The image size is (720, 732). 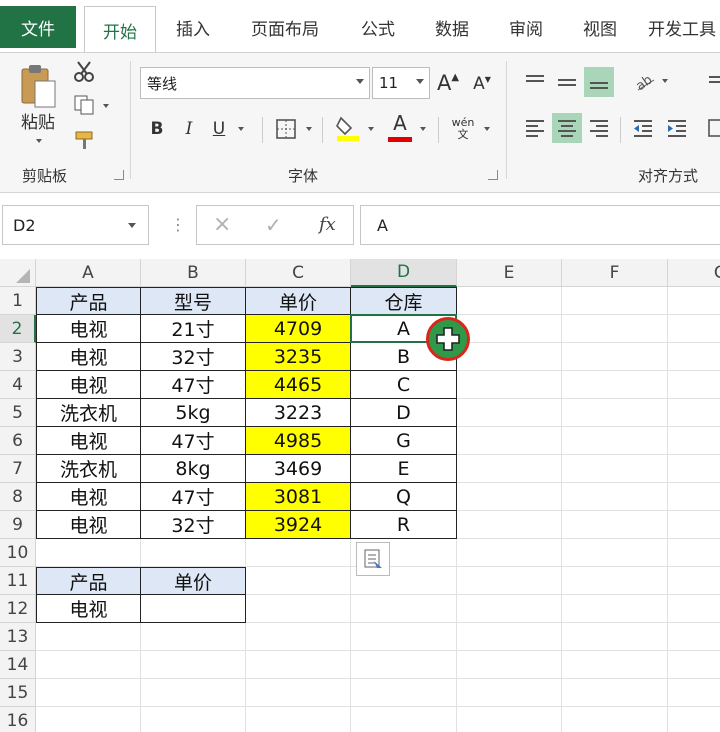 What do you see at coordinates (18, 637) in the screenshot?
I see `row-header: 13` at bounding box center [18, 637].